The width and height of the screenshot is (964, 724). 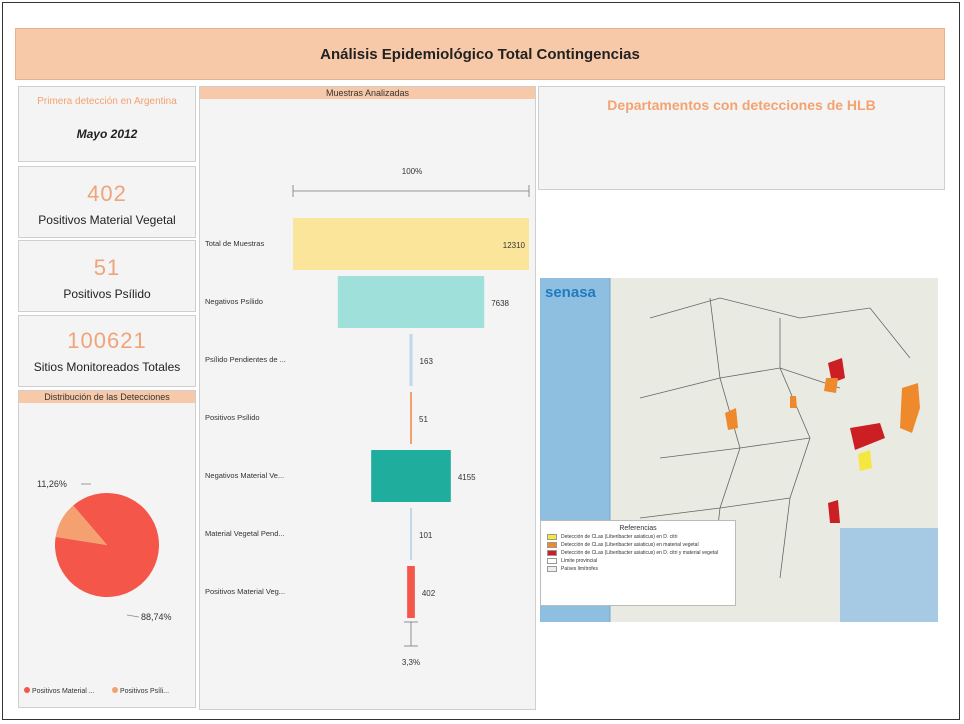 I want to click on map-legend-swatch-red, so click(x=552, y=553).